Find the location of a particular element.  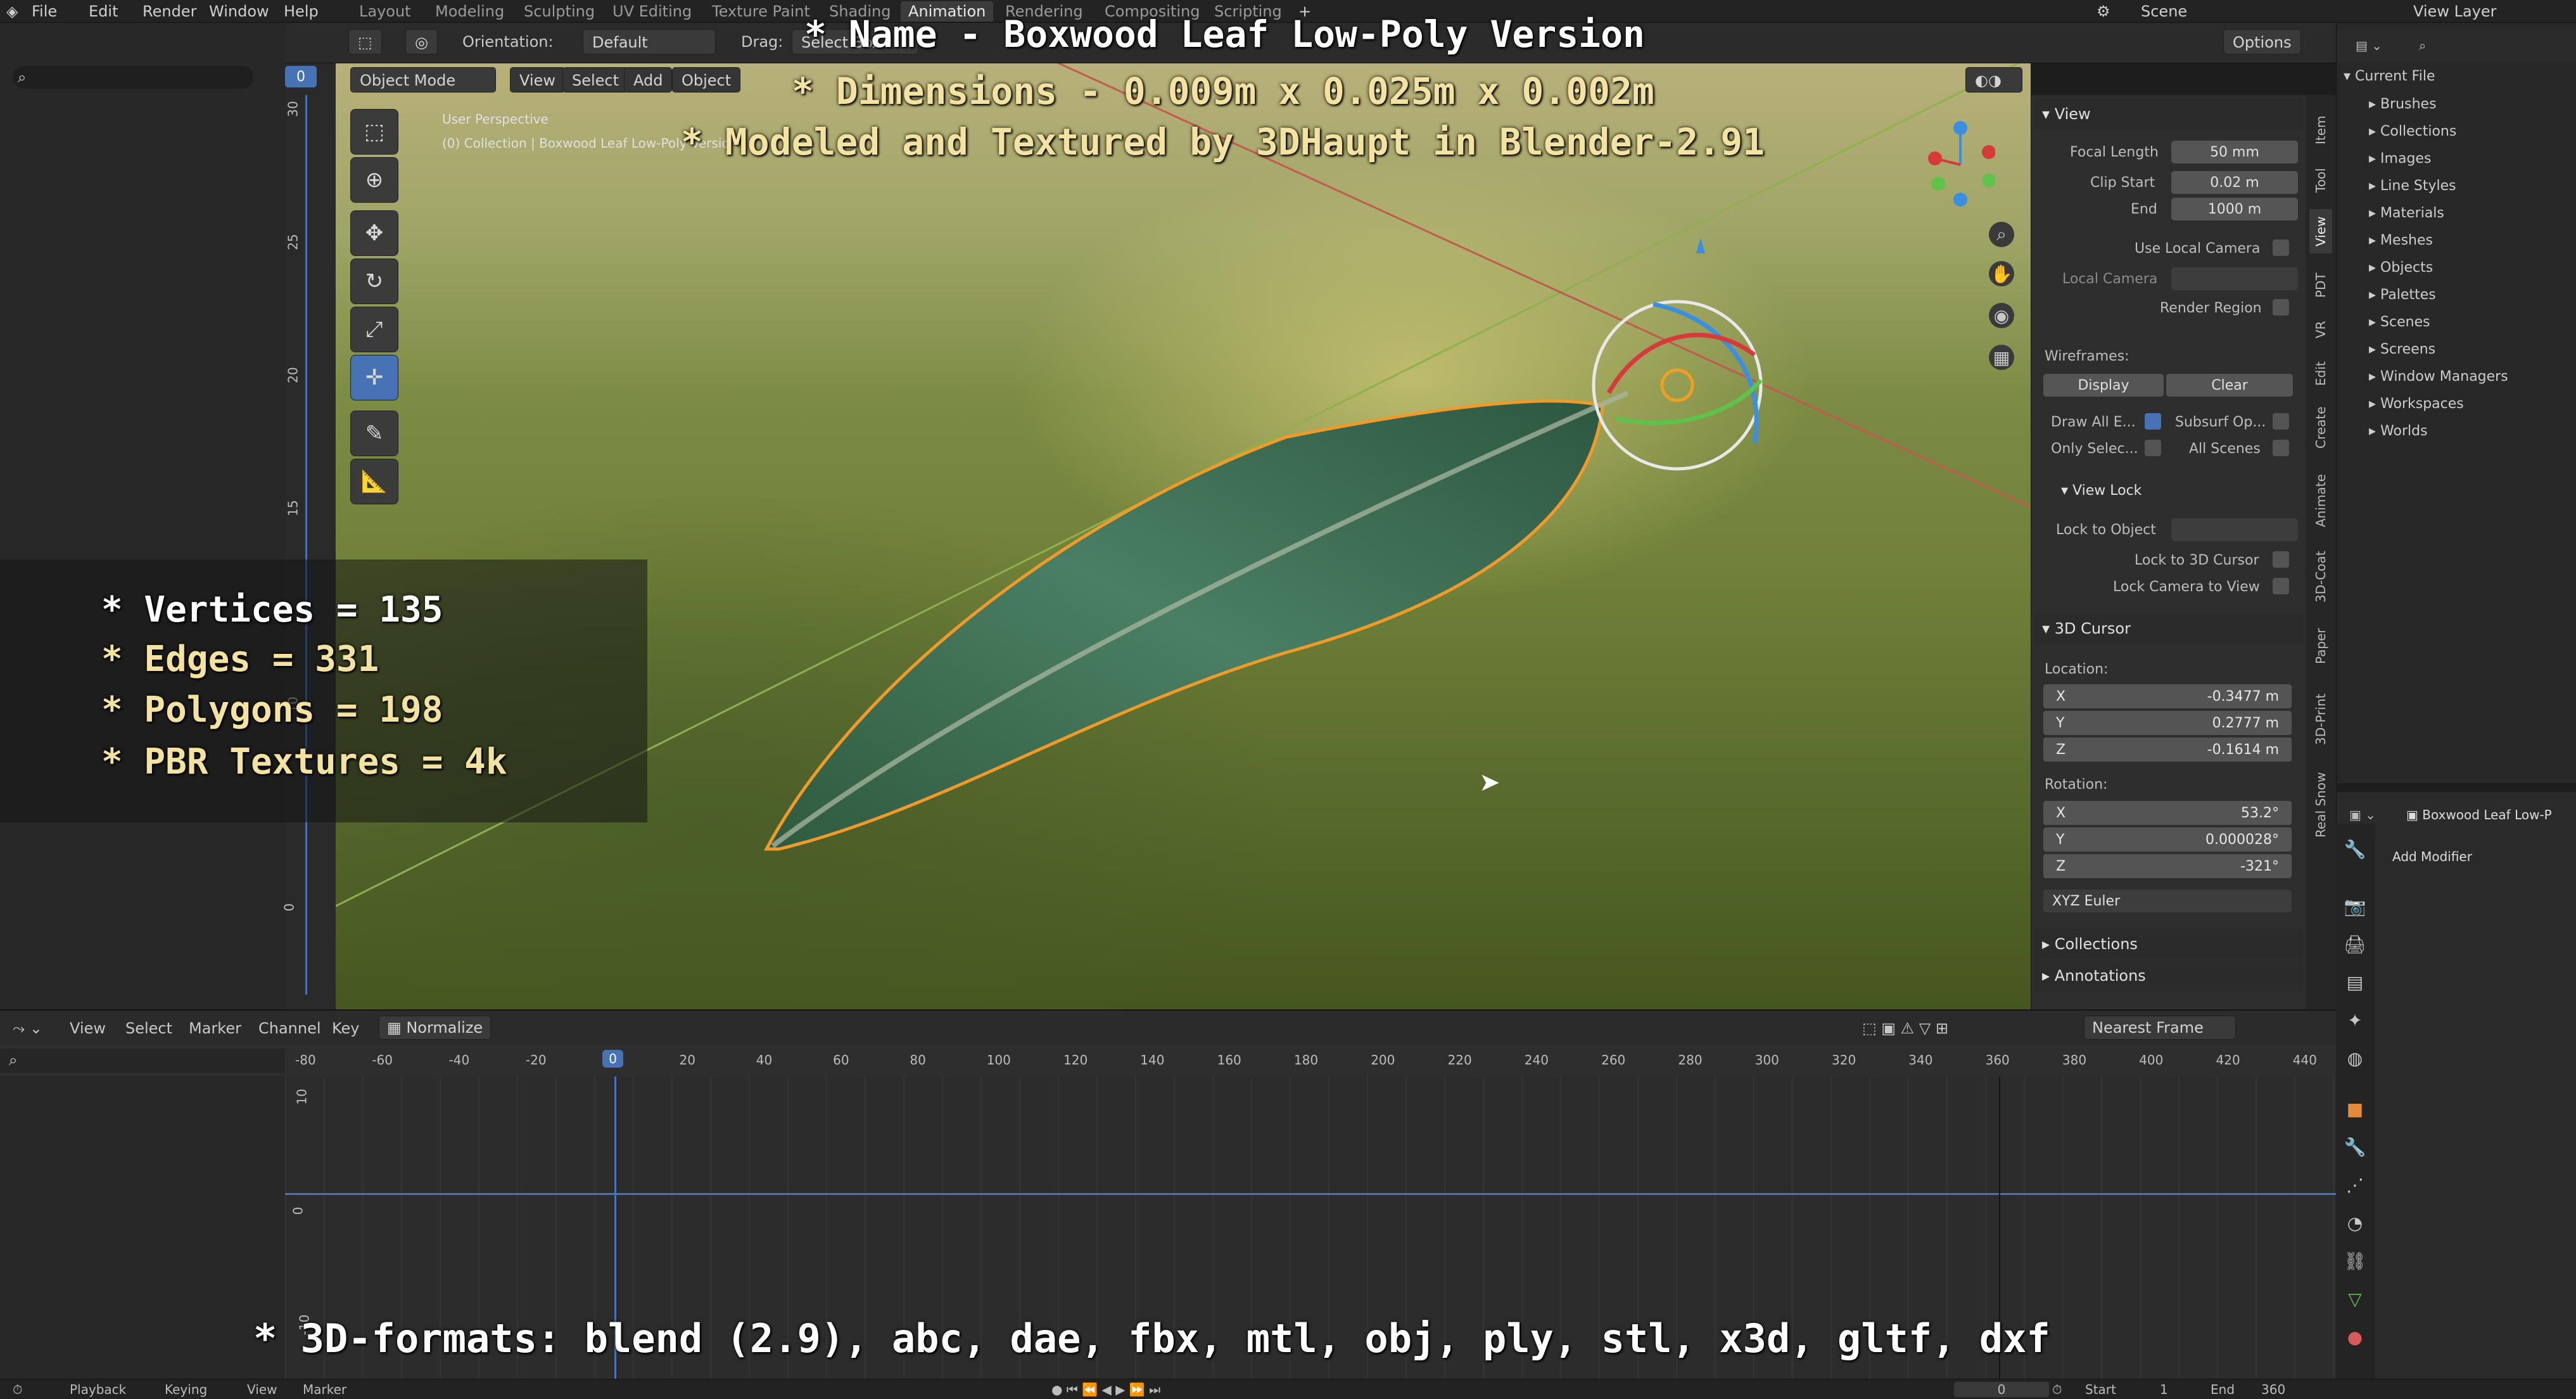

select-tool-icon: ⬚ is located at coordinates (374, 132).